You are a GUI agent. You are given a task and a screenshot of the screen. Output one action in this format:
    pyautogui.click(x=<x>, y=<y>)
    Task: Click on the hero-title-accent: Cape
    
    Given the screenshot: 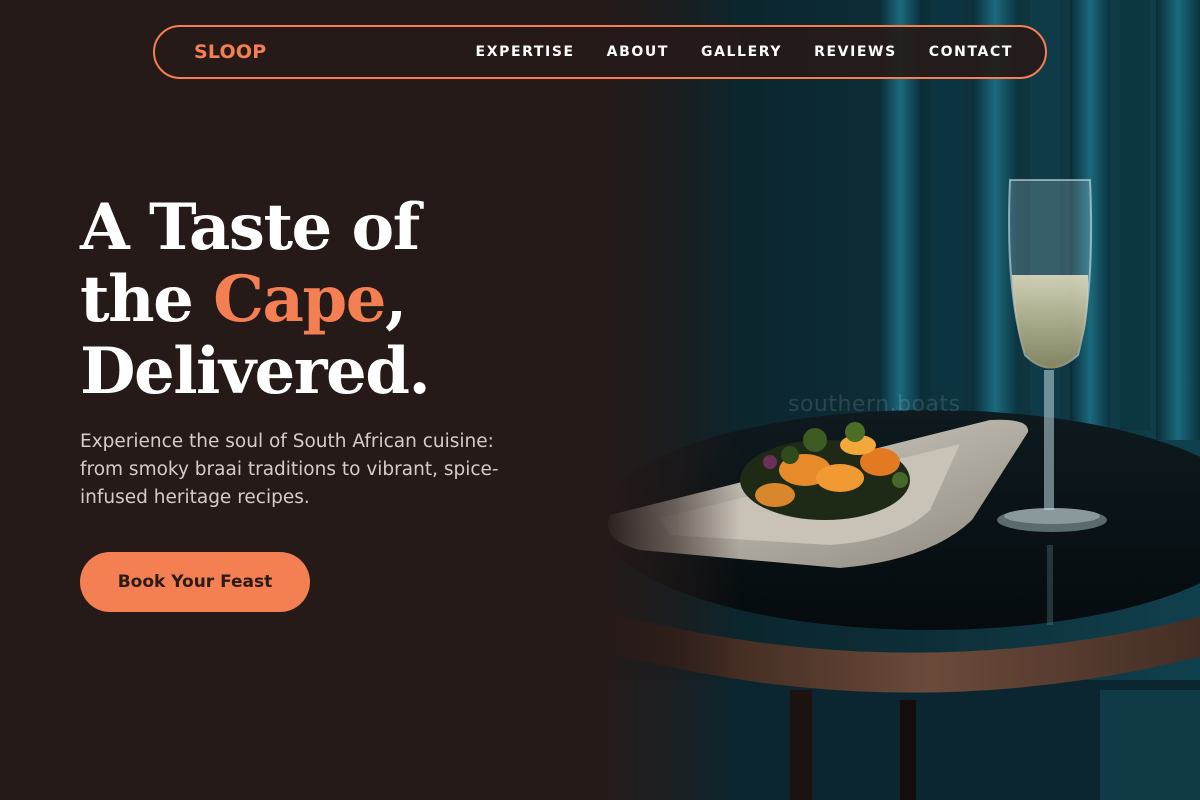 What is the action you would take?
    pyautogui.click(x=299, y=299)
    